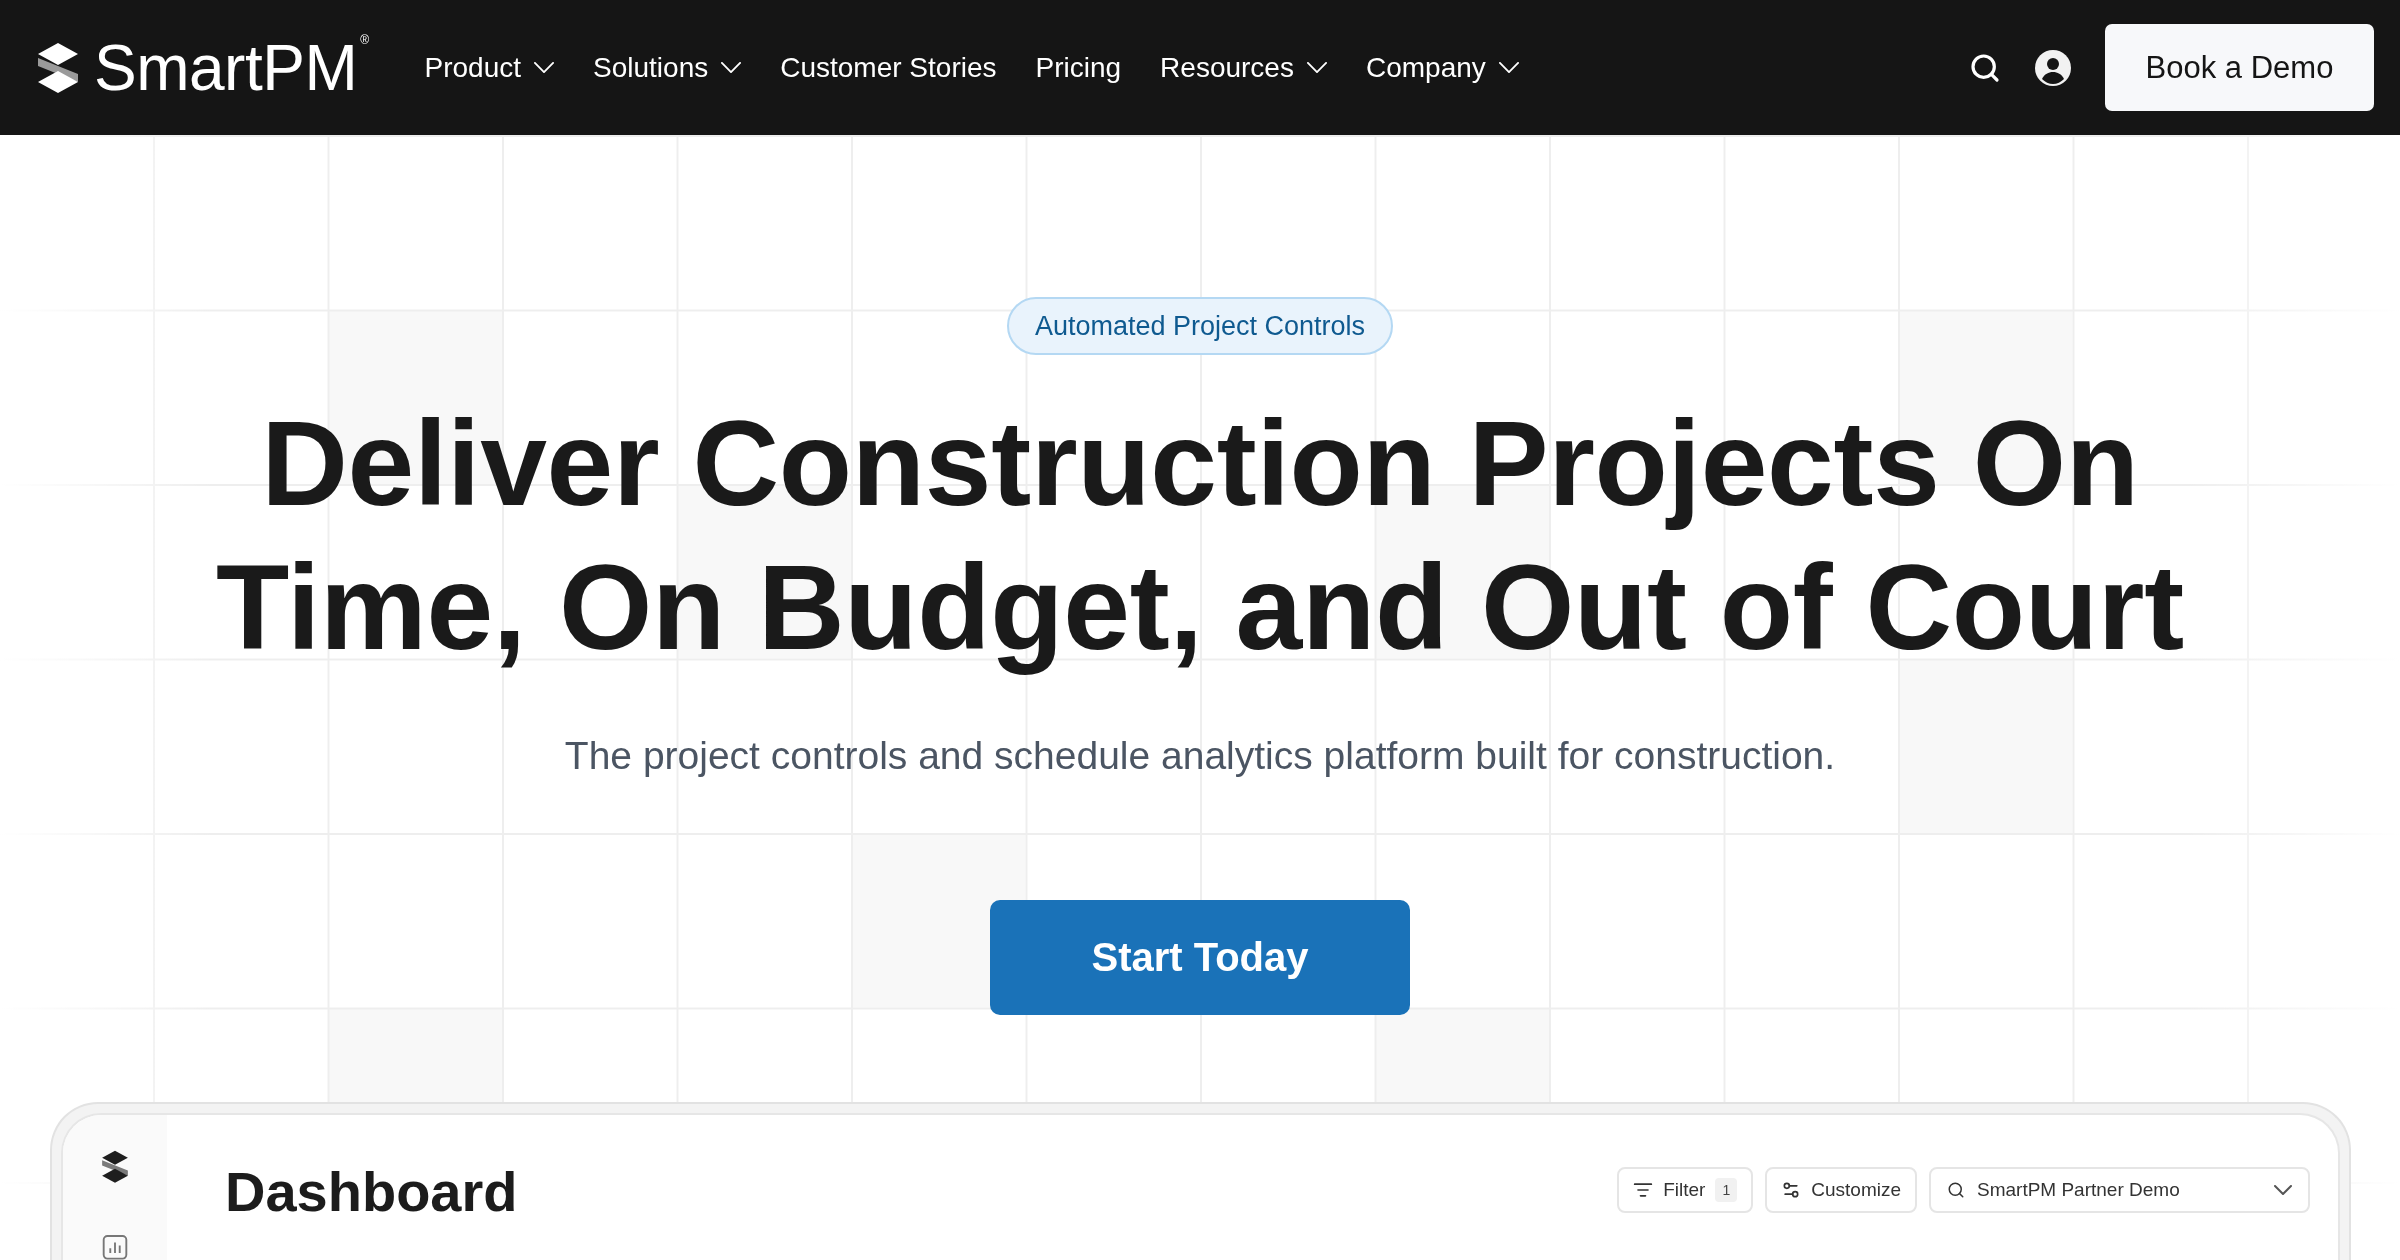 This screenshot has height=1260, width=2400. Describe the element at coordinates (2239, 67) in the screenshot. I see `book-demo-button: Book a Demo` at that location.